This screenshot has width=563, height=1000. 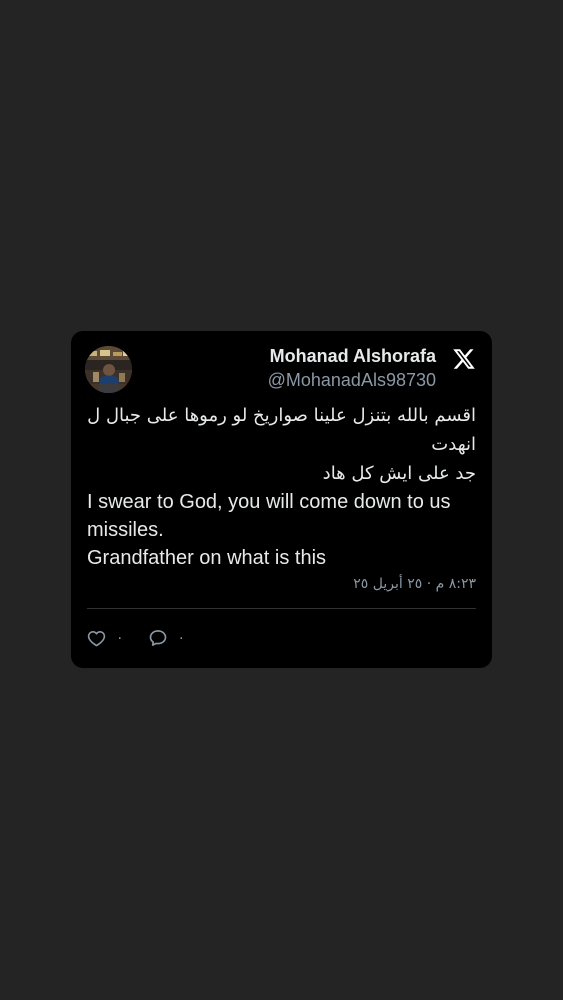 What do you see at coordinates (207, 558) in the screenshot?
I see `tweet-text-english-2: Grandfather on what is this` at bounding box center [207, 558].